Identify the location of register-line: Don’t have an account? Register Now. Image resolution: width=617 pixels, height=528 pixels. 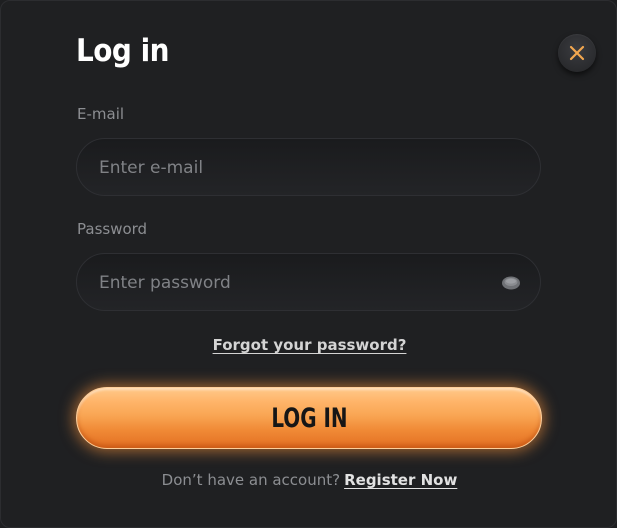
(309, 480).